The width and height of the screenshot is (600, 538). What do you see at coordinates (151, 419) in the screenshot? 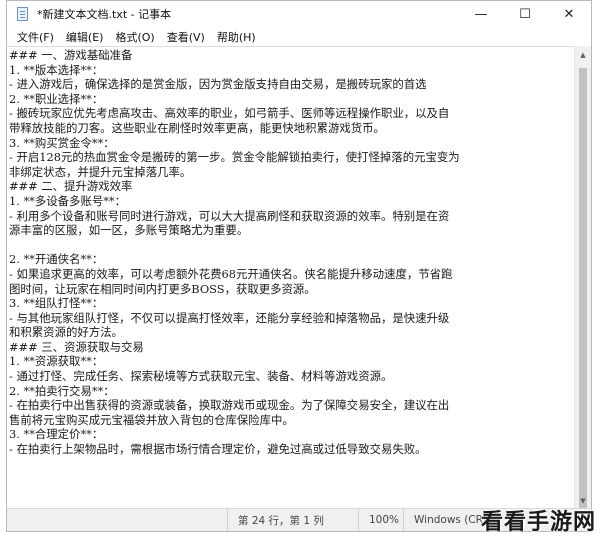
I see `text-line: 售前将元宝购买成元宝福袋并放入背包的仓库保险库中。` at bounding box center [151, 419].